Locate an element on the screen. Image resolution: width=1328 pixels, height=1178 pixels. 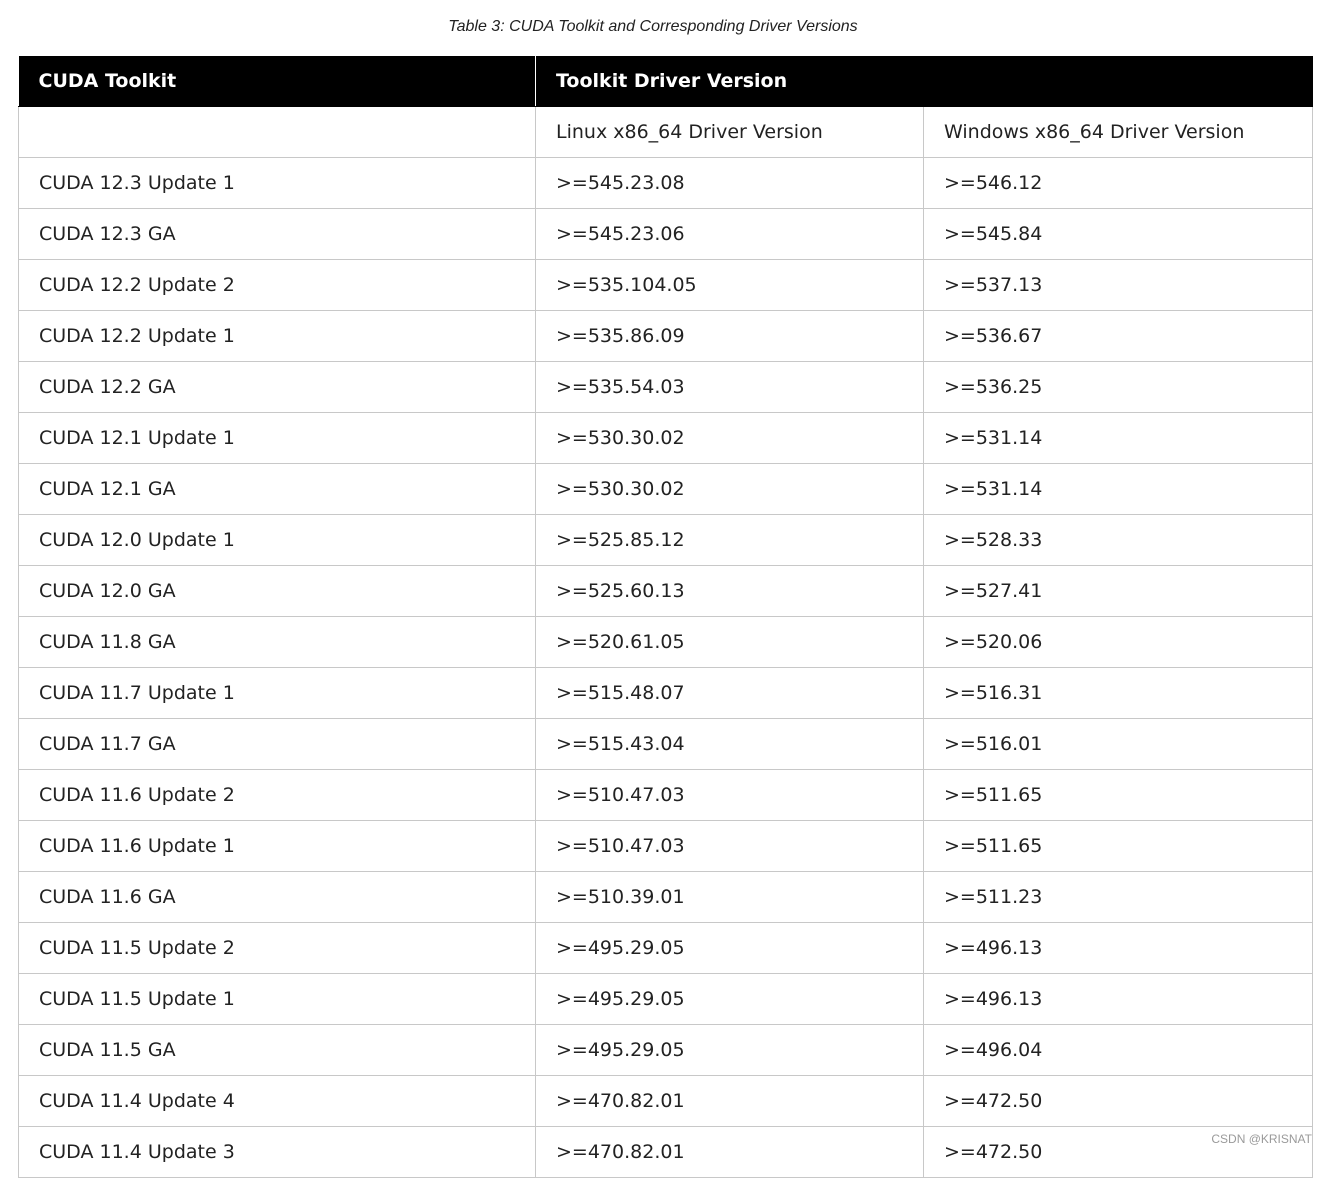
linux-driver-cell: >=525.85.12 is located at coordinates (729, 539).